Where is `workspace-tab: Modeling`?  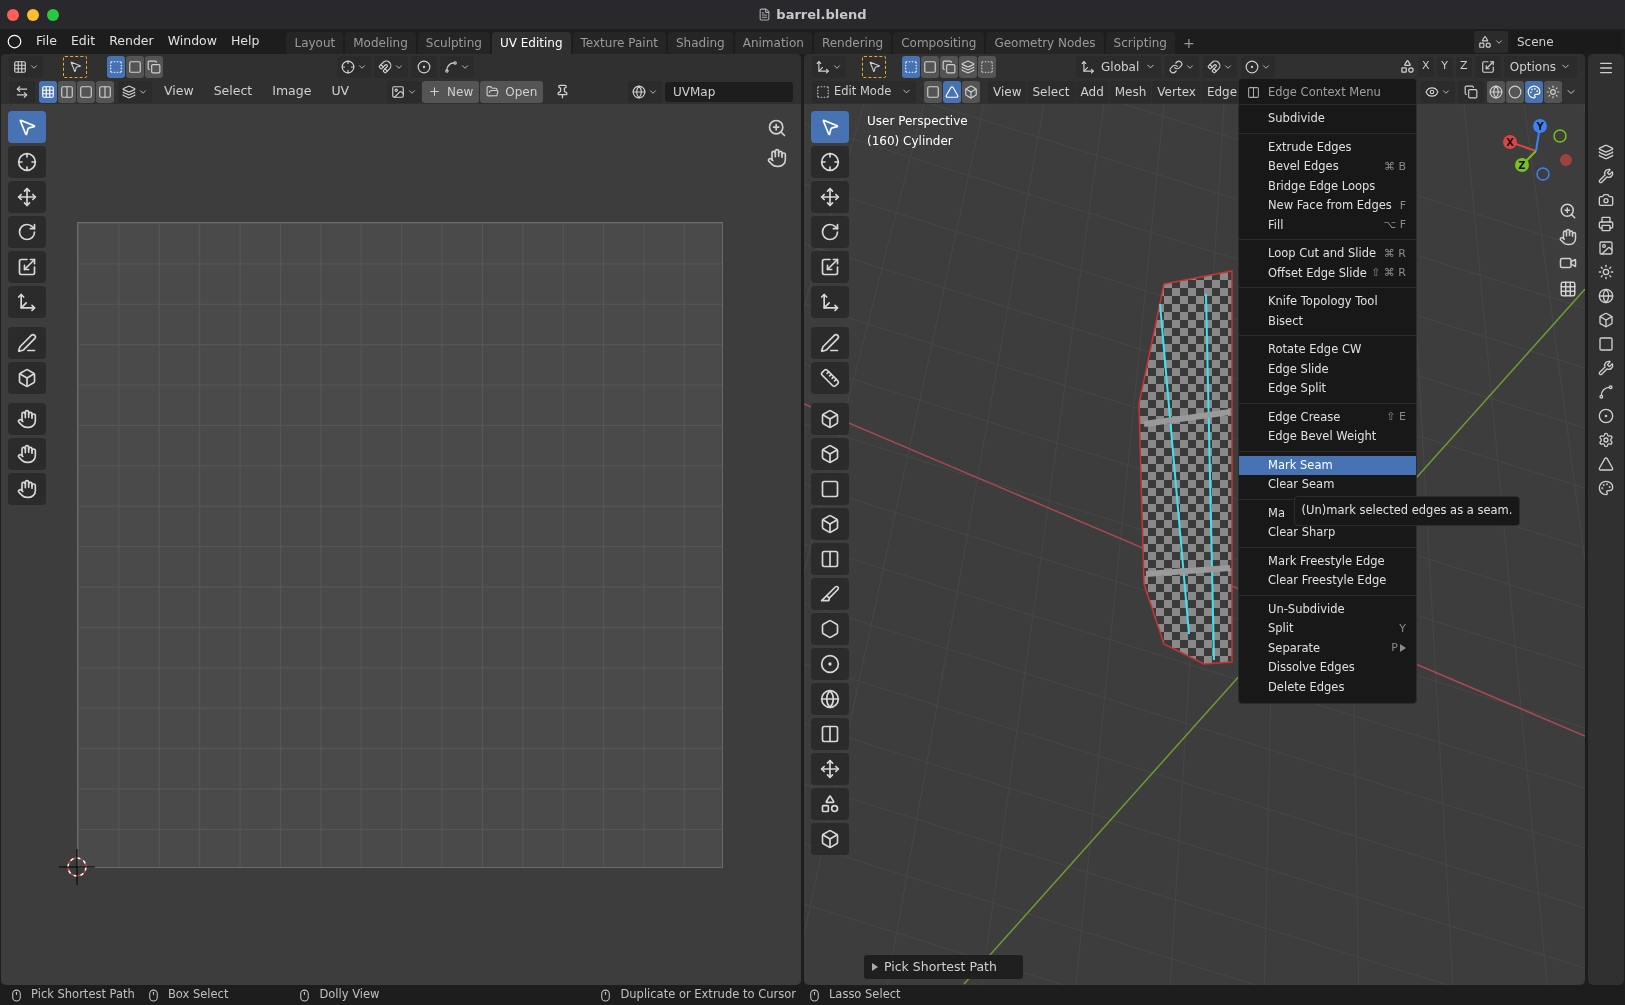 workspace-tab: Modeling is located at coordinates (380, 43).